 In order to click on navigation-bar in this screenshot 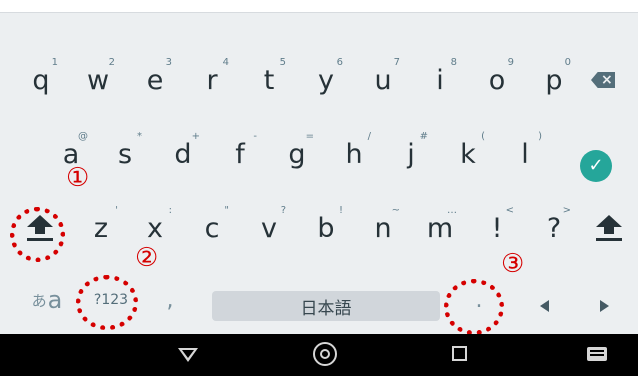, I will do `click(319, 355)`.